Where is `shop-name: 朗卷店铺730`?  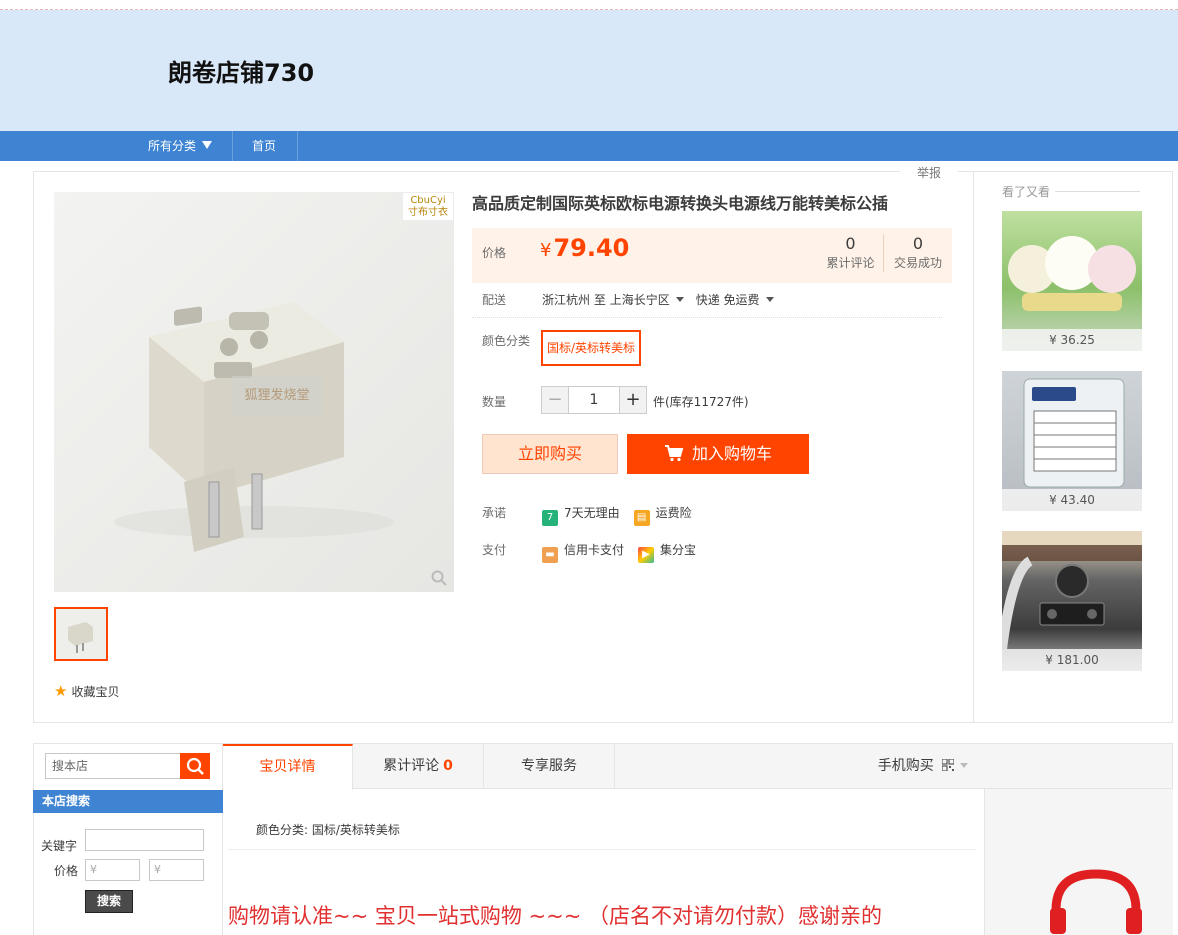
shop-name: 朗卷店铺730 is located at coordinates (241, 70).